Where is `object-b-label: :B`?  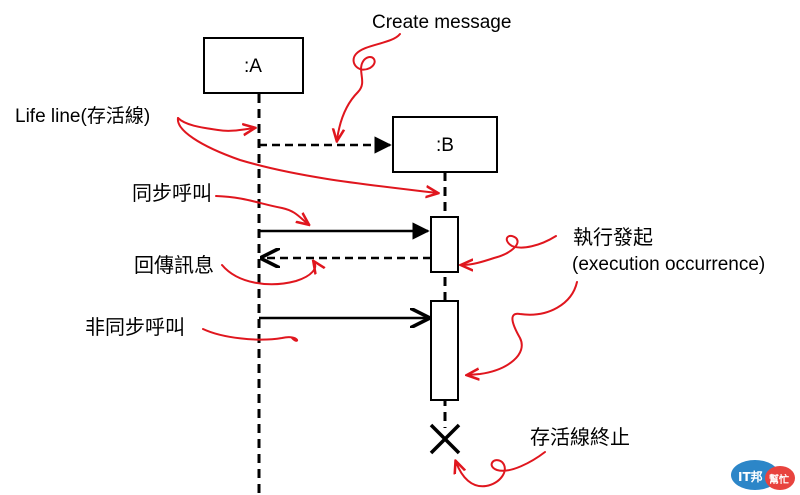
object-b-label: :B is located at coordinates (445, 145).